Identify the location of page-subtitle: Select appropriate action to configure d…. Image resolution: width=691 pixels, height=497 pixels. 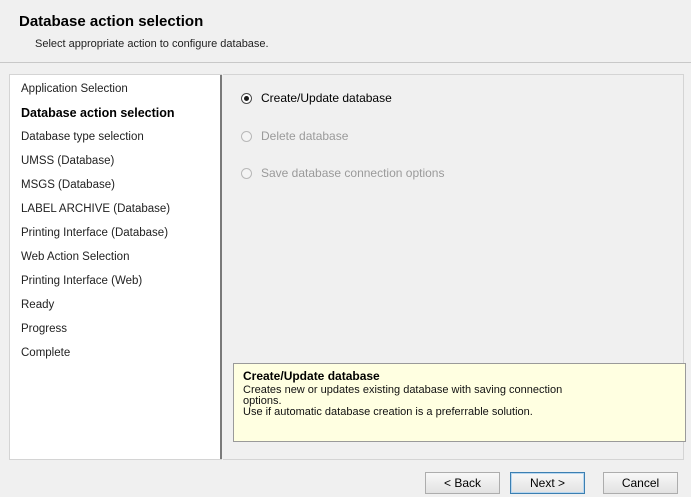
(152, 44).